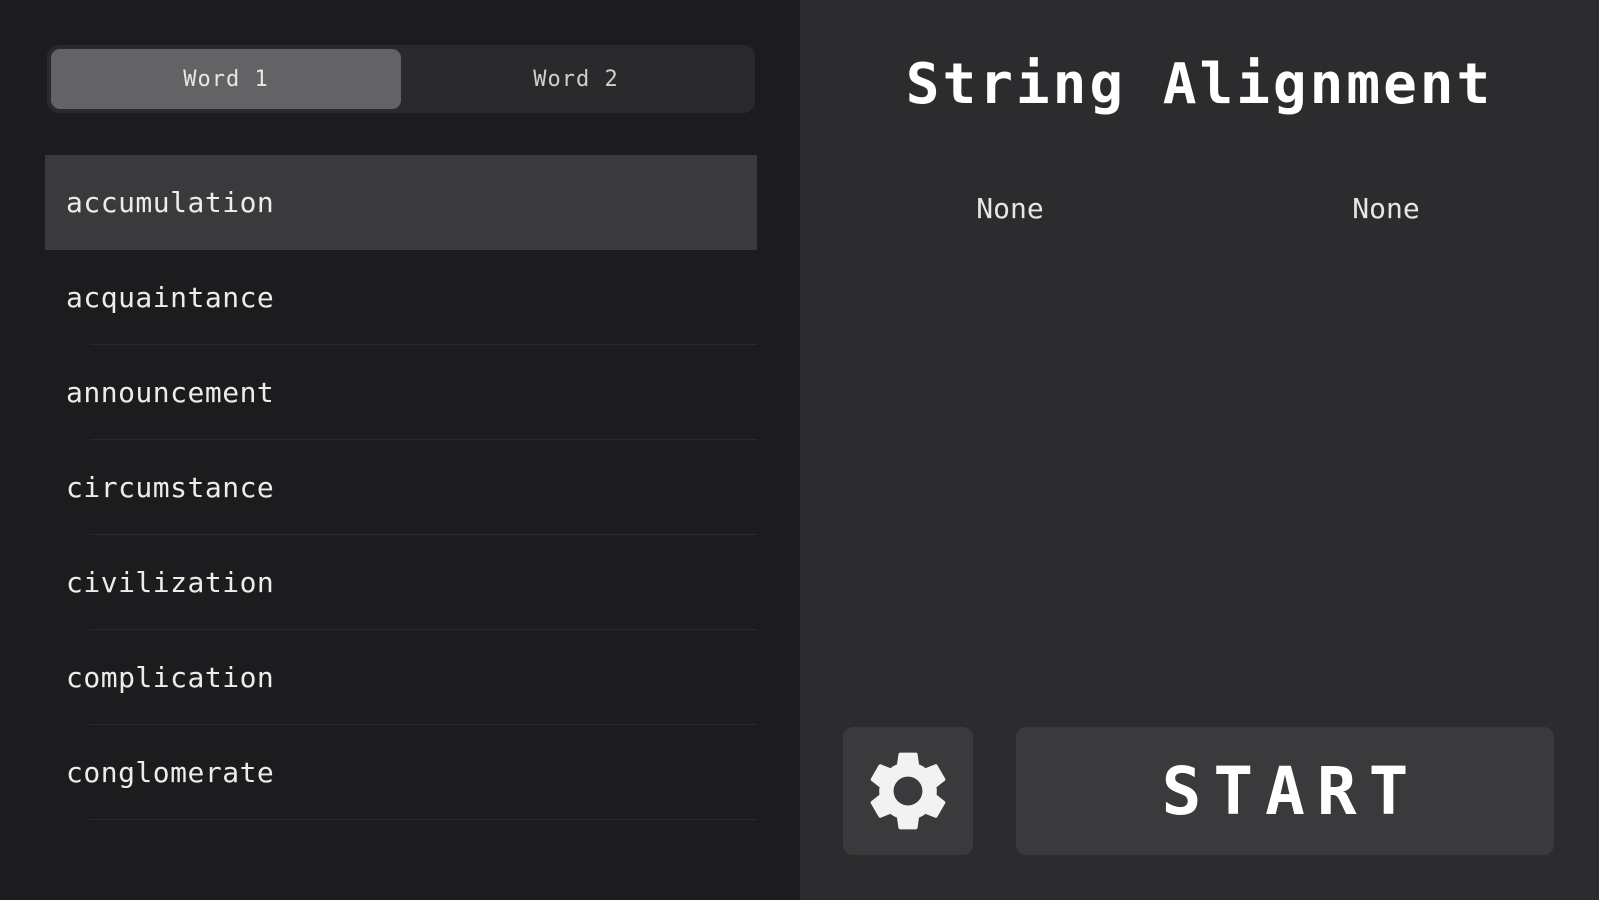  I want to click on settings-button, so click(908, 791).